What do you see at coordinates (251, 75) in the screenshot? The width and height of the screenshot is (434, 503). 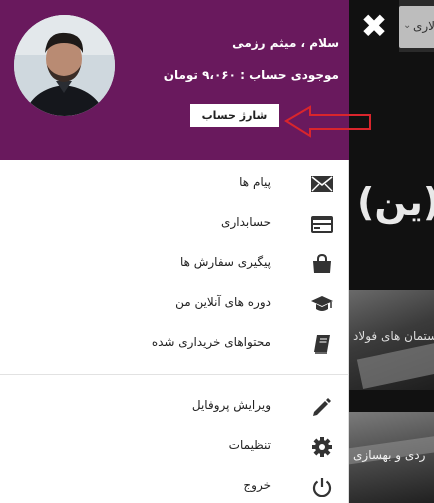 I see `account-balance: موجودی حساب : ۹،۰۶۰ تومان` at bounding box center [251, 75].